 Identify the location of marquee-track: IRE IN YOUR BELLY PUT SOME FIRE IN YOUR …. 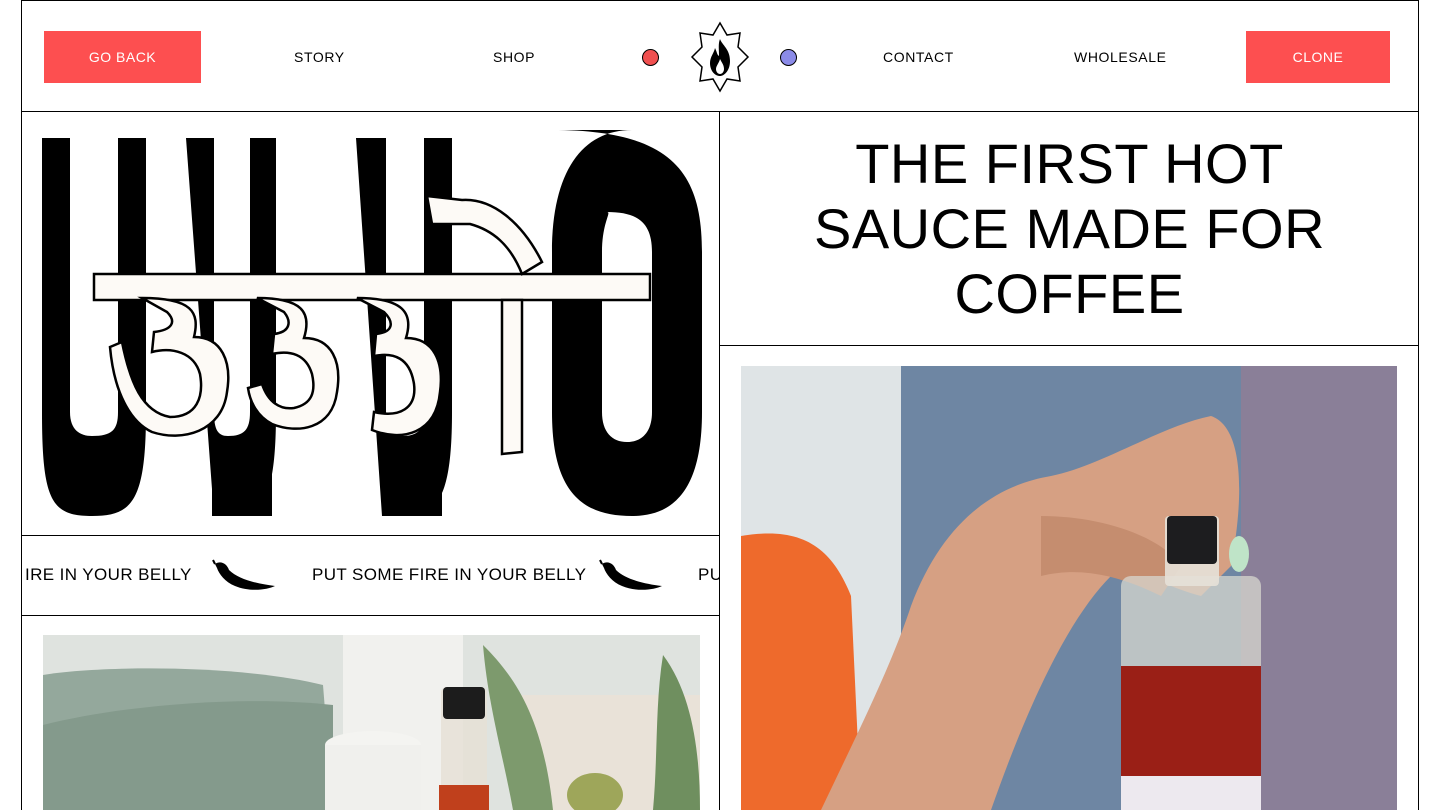
(370, 575).